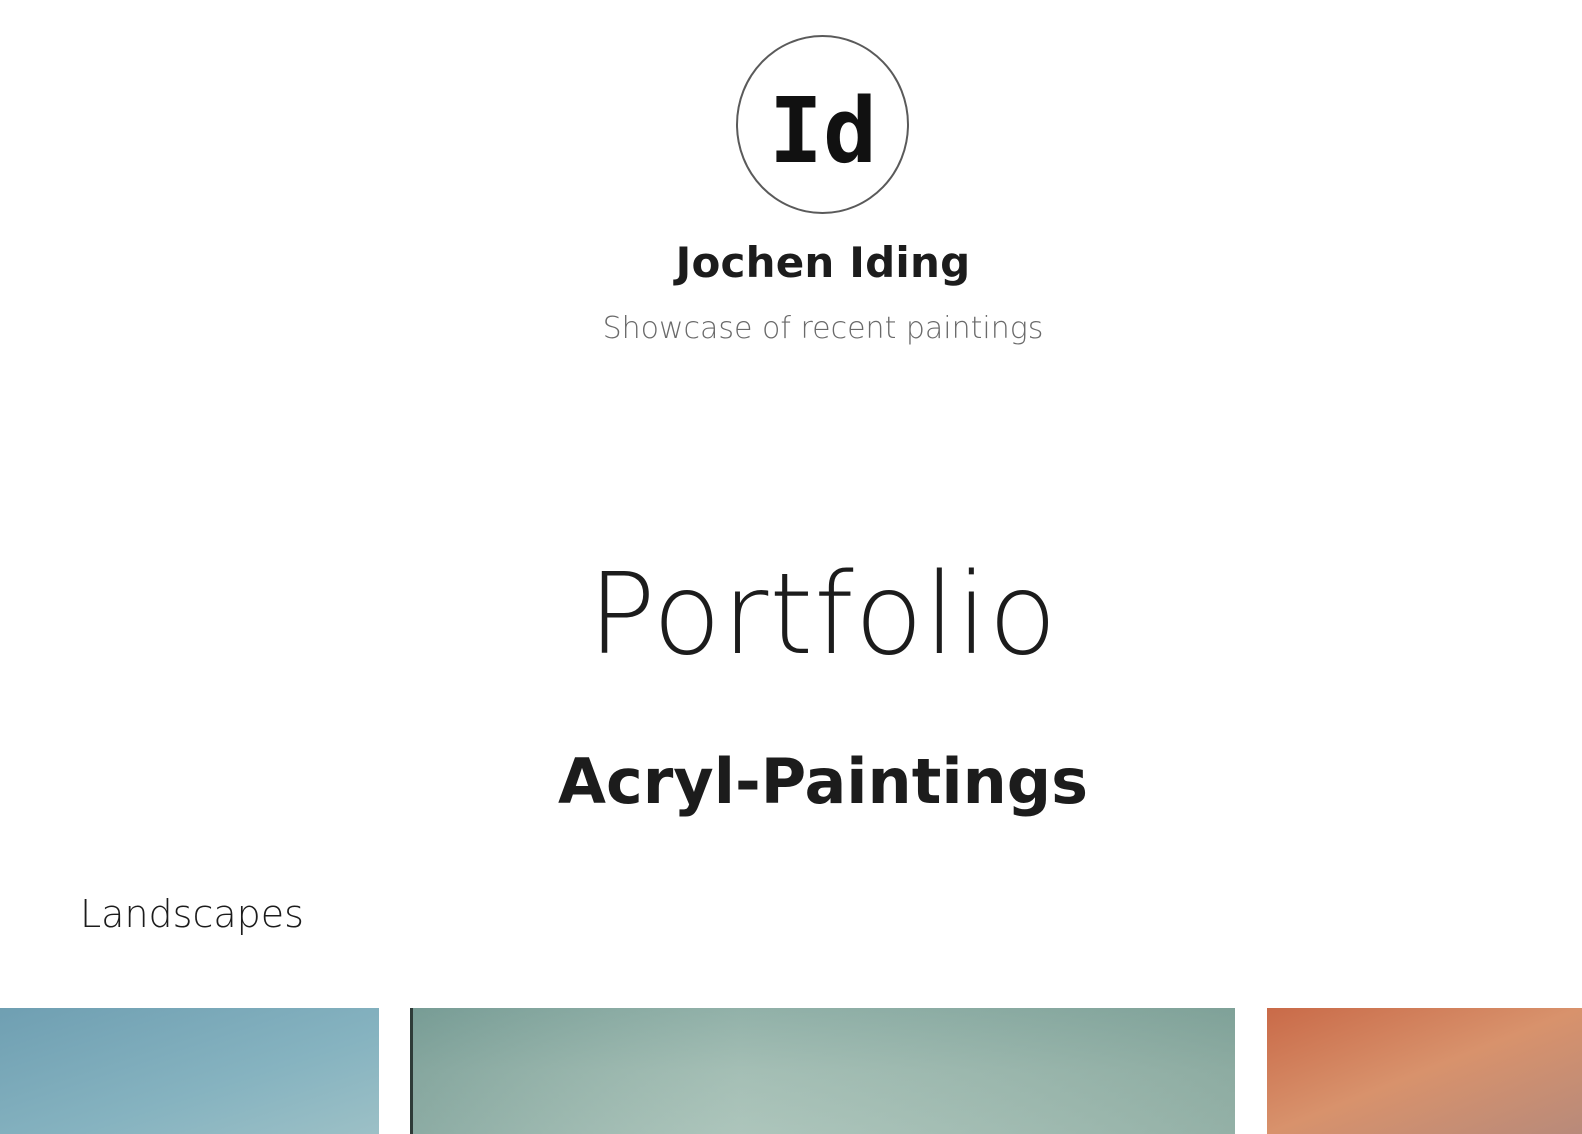 This screenshot has width=1582, height=1134. I want to click on site-tagline: Showcase of recent paintings, so click(823, 328).